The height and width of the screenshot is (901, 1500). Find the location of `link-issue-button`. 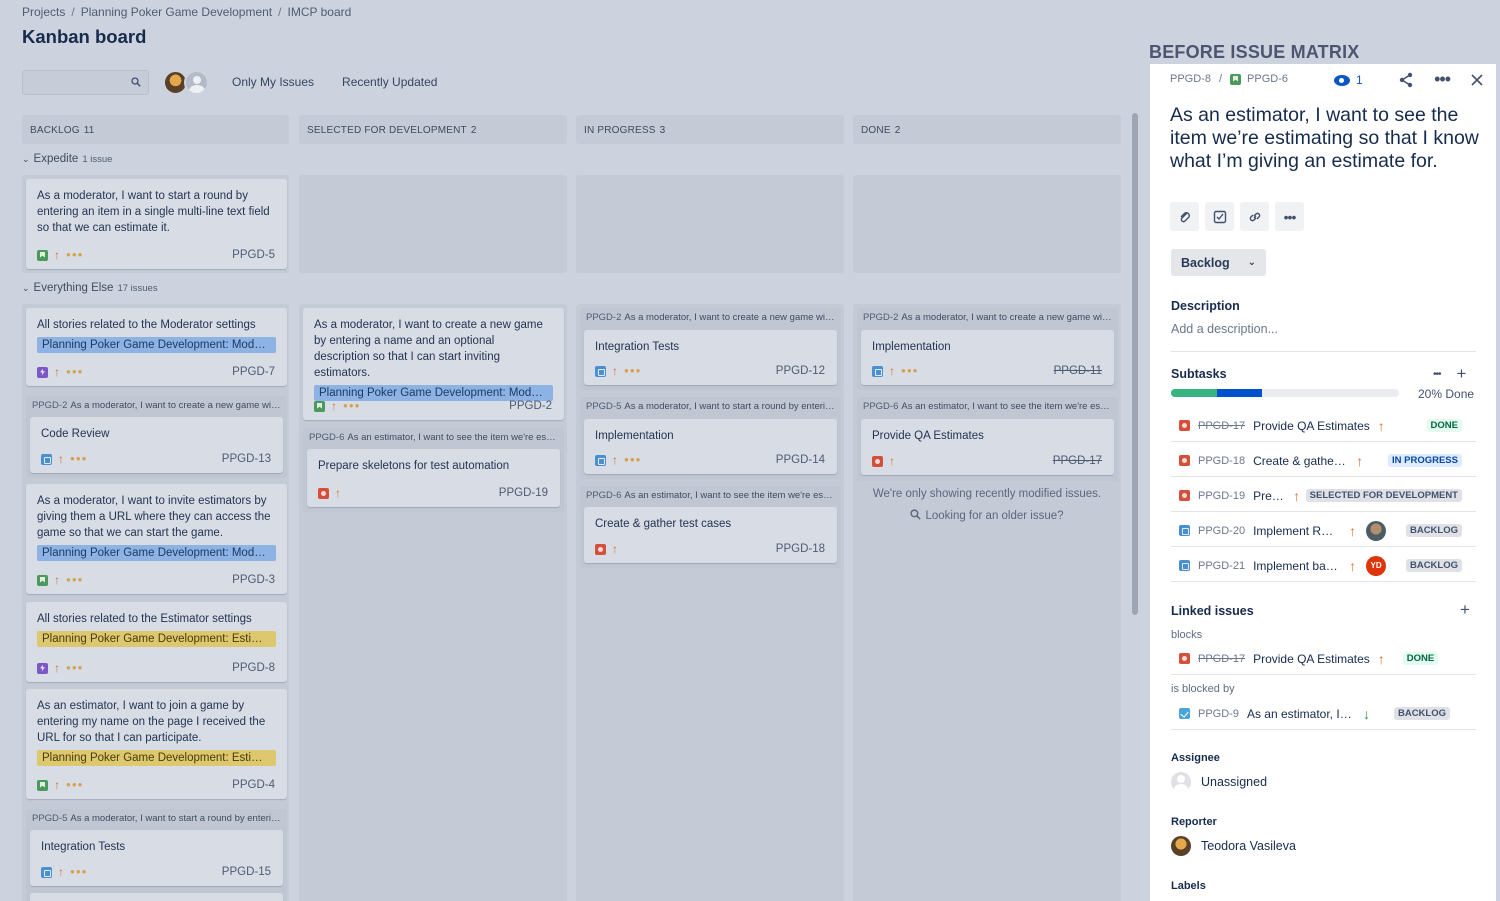

link-issue-button is located at coordinates (1254, 216).